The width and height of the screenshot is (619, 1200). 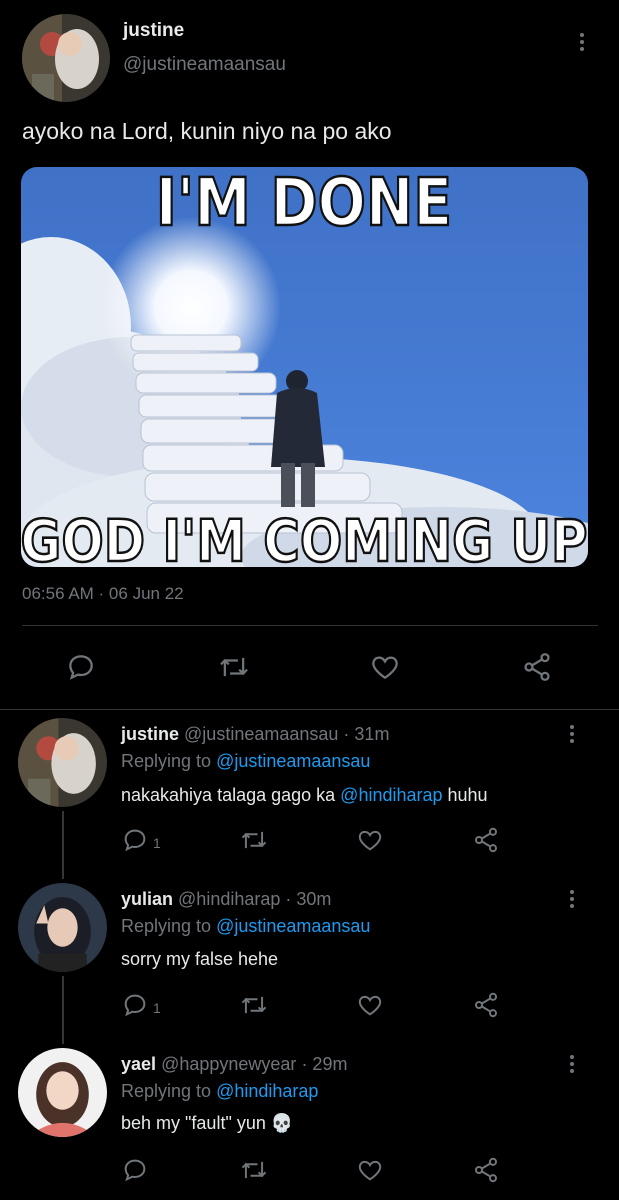 I want to click on reply-time: · 29m, so click(x=324, y=1064).